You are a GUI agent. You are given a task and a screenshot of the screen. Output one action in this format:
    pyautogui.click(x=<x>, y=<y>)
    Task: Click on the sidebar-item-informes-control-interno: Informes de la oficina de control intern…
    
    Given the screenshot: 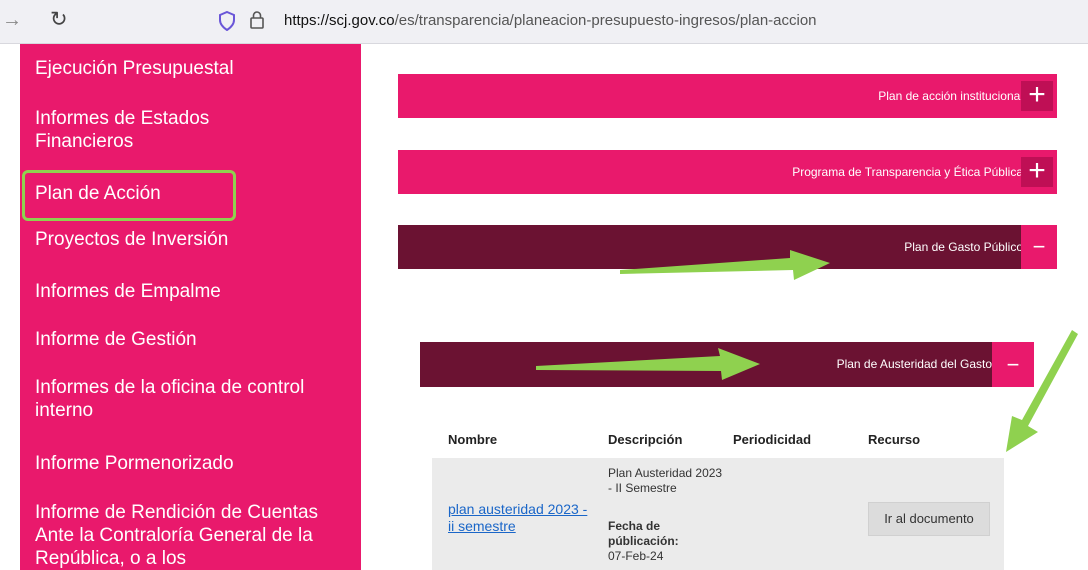 What is the action you would take?
    pyautogui.click(x=190, y=399)
    